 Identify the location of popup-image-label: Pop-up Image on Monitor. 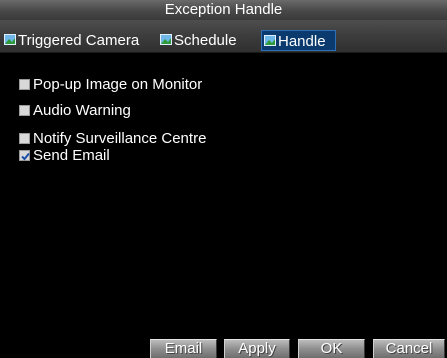
(118, 84).